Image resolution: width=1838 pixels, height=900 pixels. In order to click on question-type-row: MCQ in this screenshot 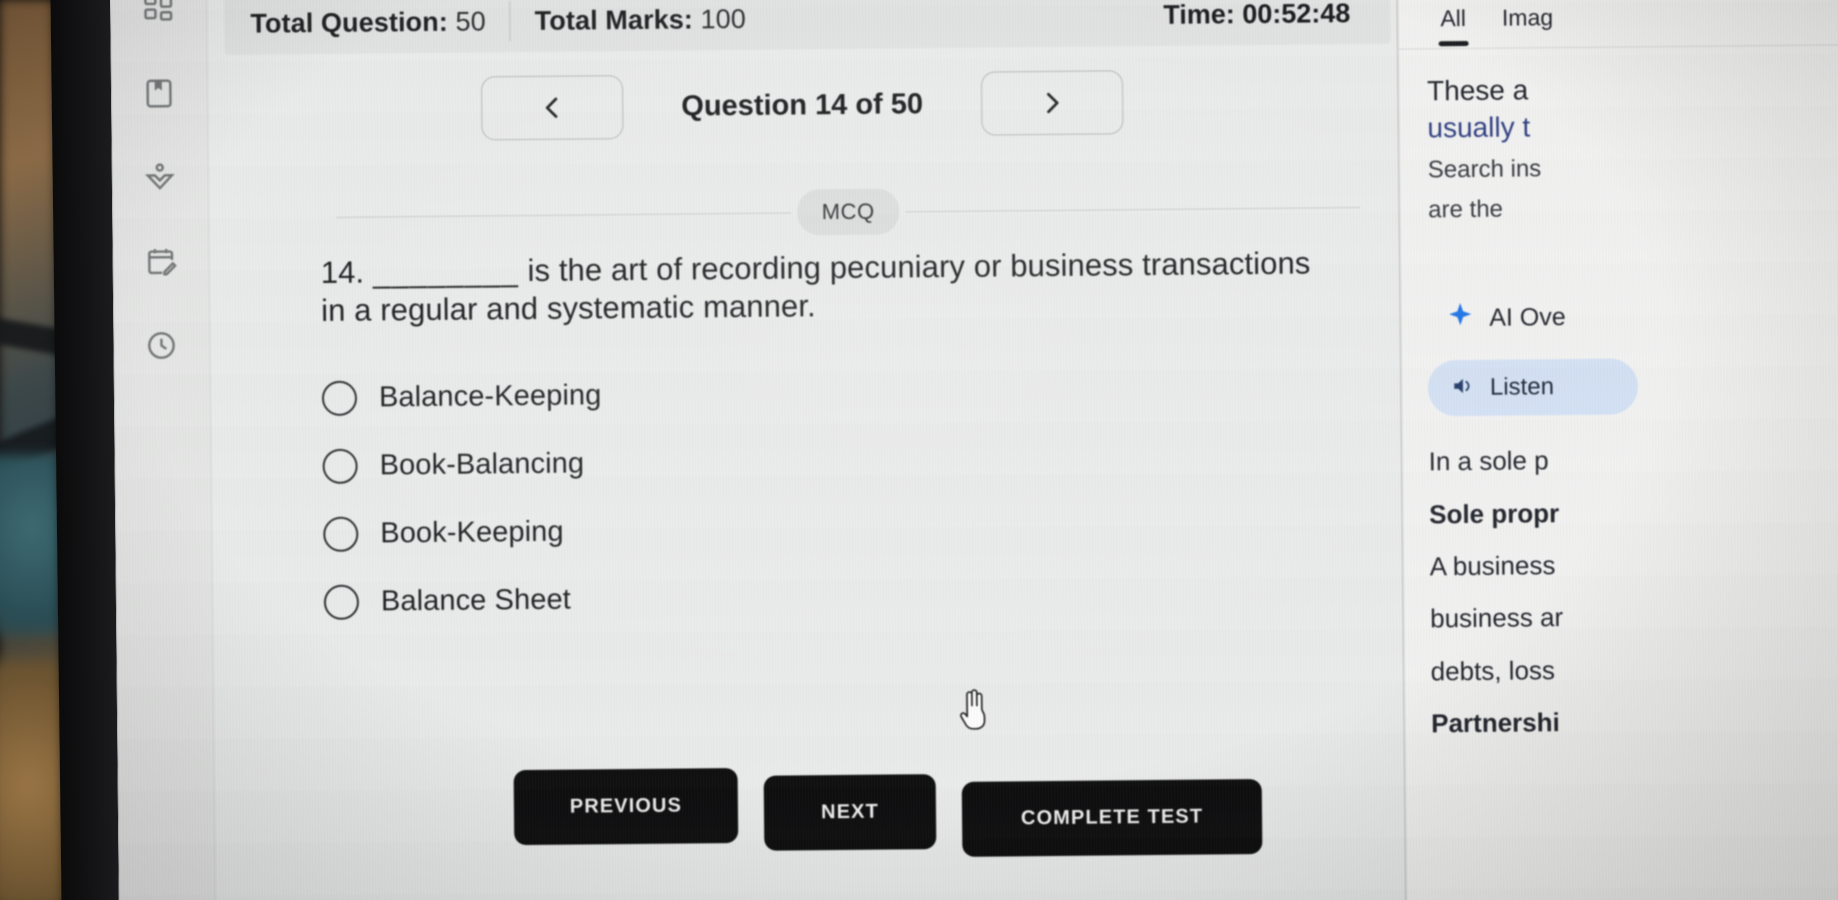, I will do `click(848, 212)`.